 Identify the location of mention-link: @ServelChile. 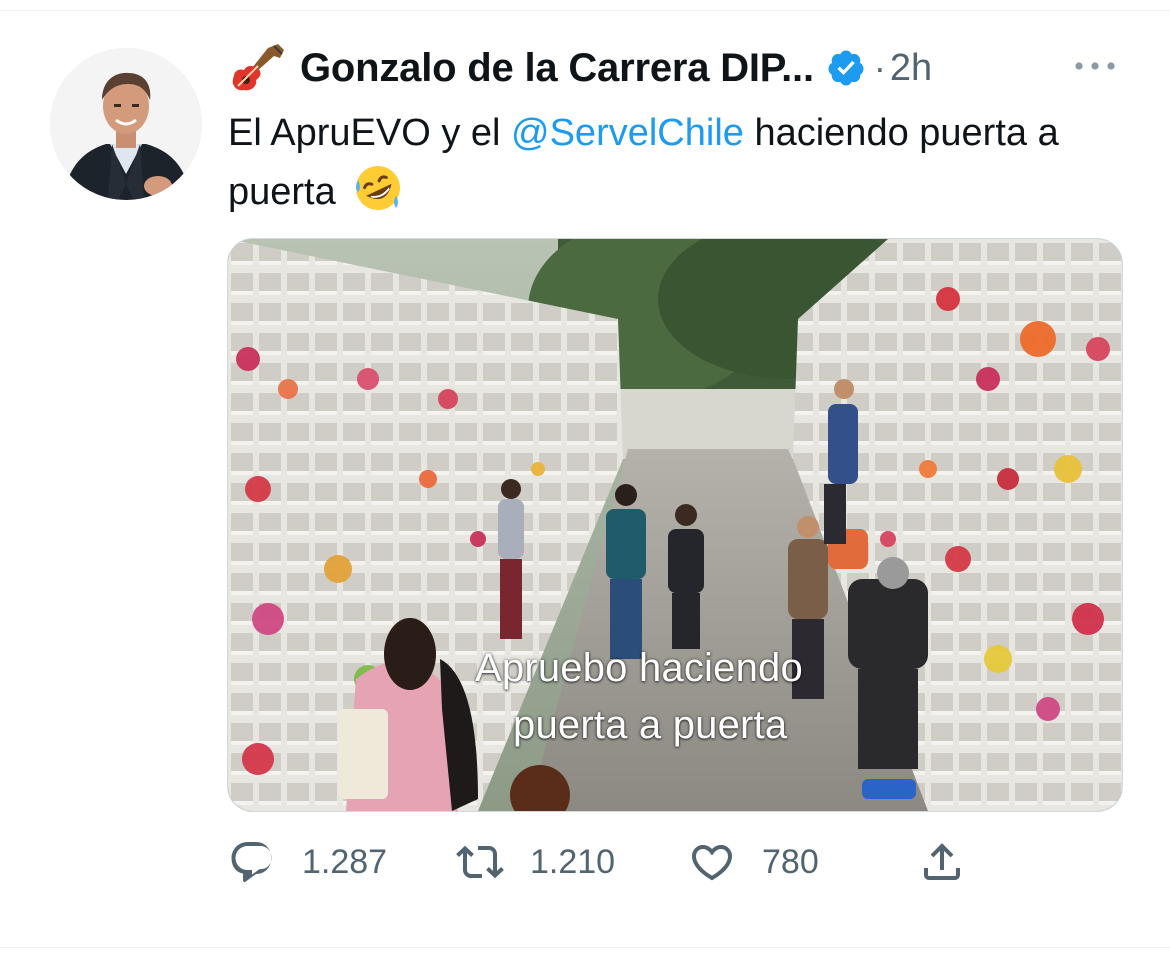
(627, 133).